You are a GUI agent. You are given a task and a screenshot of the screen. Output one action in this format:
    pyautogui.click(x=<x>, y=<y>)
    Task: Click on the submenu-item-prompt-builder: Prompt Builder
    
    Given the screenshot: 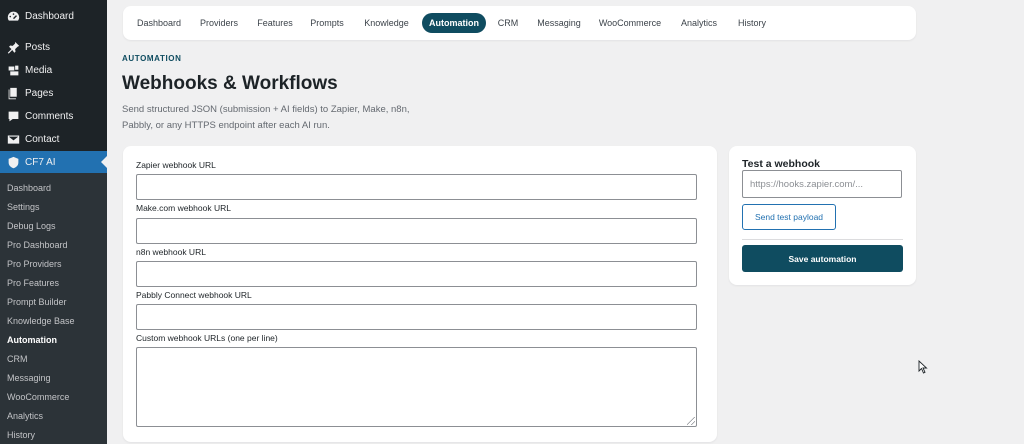 What is the action you would take?
    pyautogui.click(x=37, y=302)
    